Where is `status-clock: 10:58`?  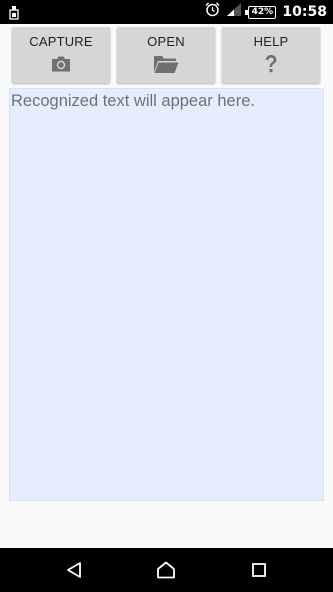 status-clock: 10:58 is located at coordinates (304, 12).